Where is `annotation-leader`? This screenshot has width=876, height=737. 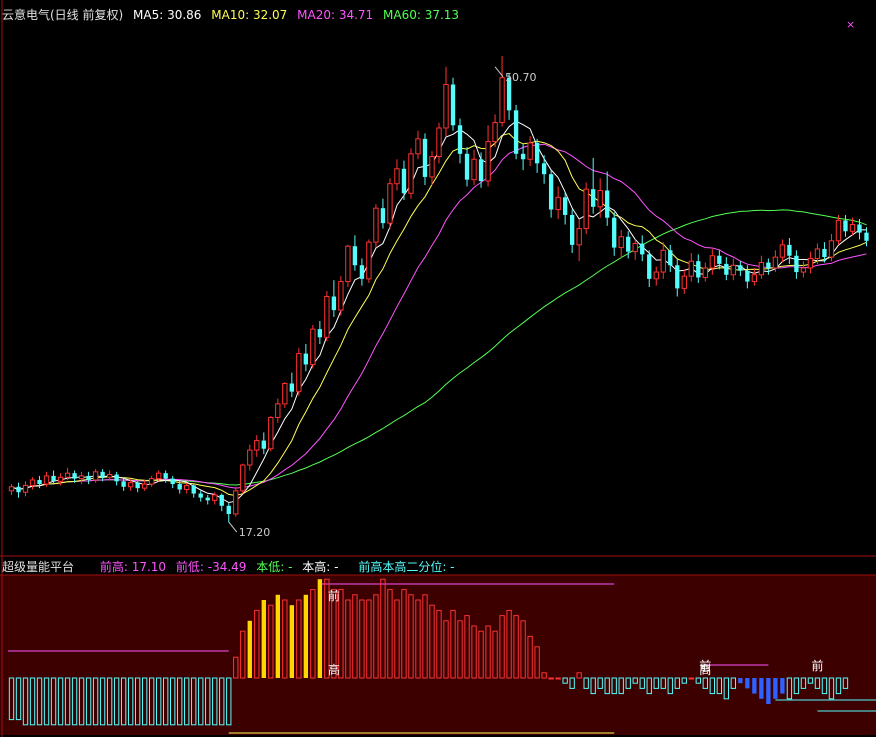
annotation-leader is located at coordinates (233, 527).